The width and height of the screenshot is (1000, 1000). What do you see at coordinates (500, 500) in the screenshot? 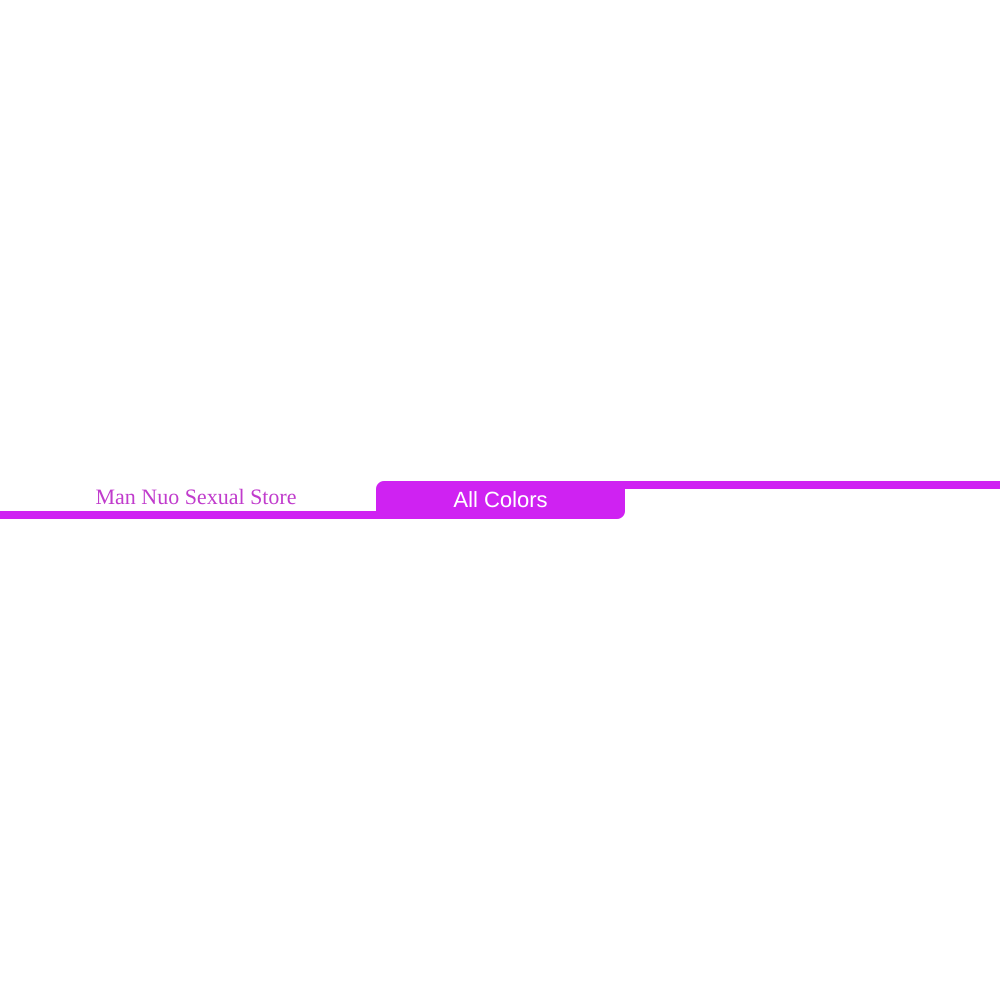
I see `section-tab: All Colors` at bounding box center [500, 500].